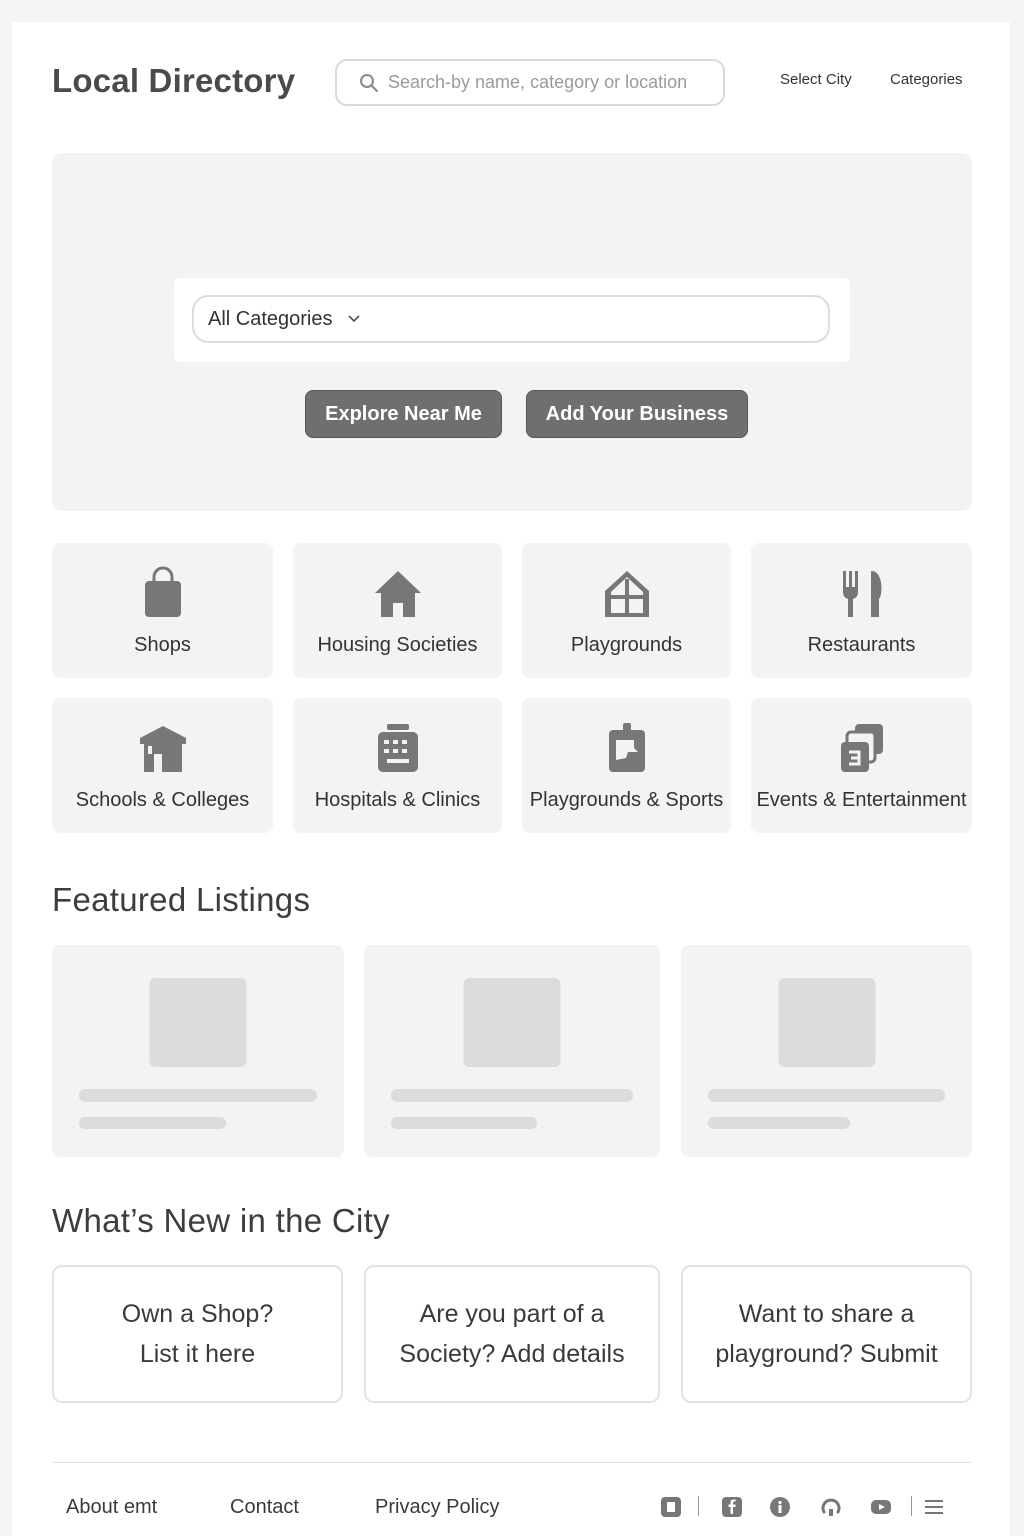  I want to click on card-text-line: Are you part of a, so click(512, 1314).